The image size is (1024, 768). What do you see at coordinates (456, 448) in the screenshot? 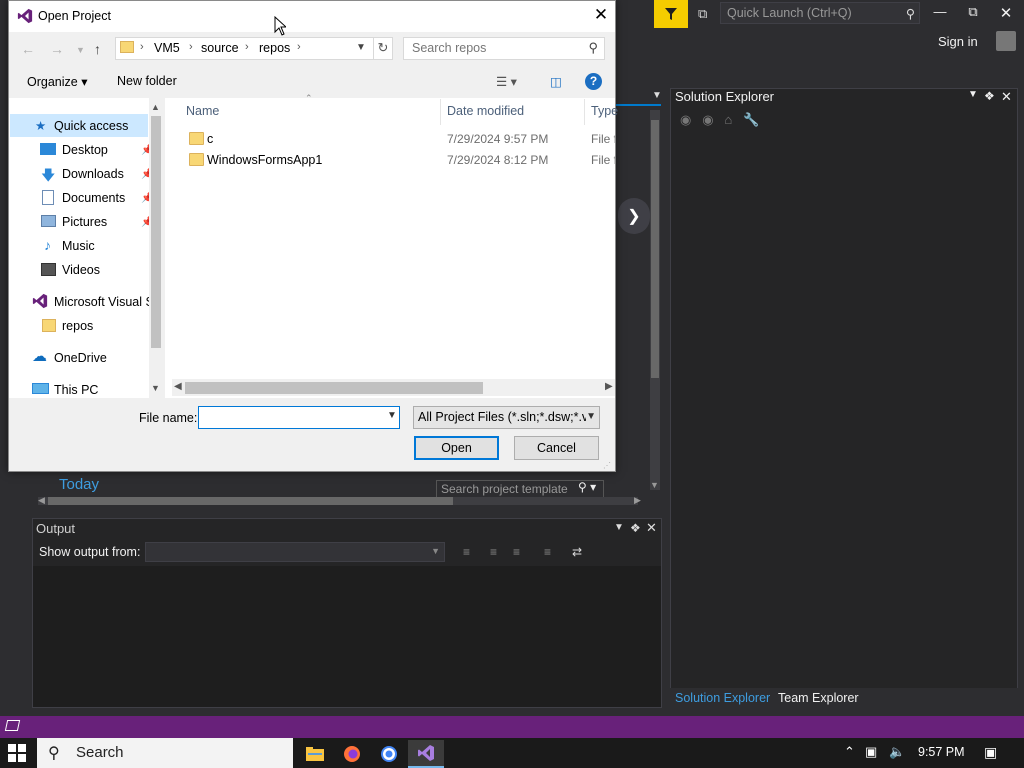
I see `open-button: Open` at bounding box center [456, 448].